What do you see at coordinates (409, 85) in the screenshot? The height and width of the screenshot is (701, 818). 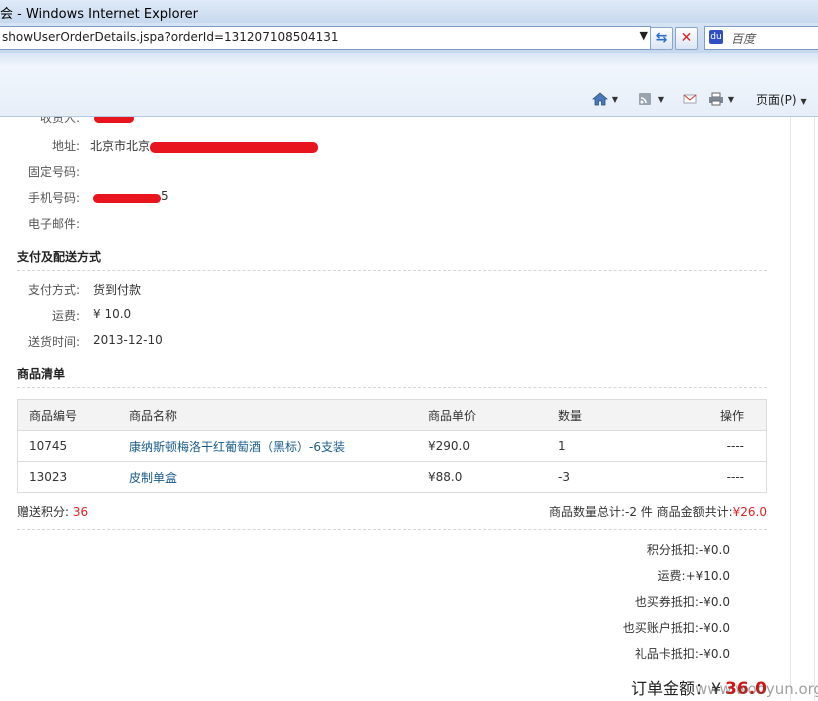 I see `command-row: ▼ ▼ ▼ 页面(P) ▼` at bounding box center [409, 85].